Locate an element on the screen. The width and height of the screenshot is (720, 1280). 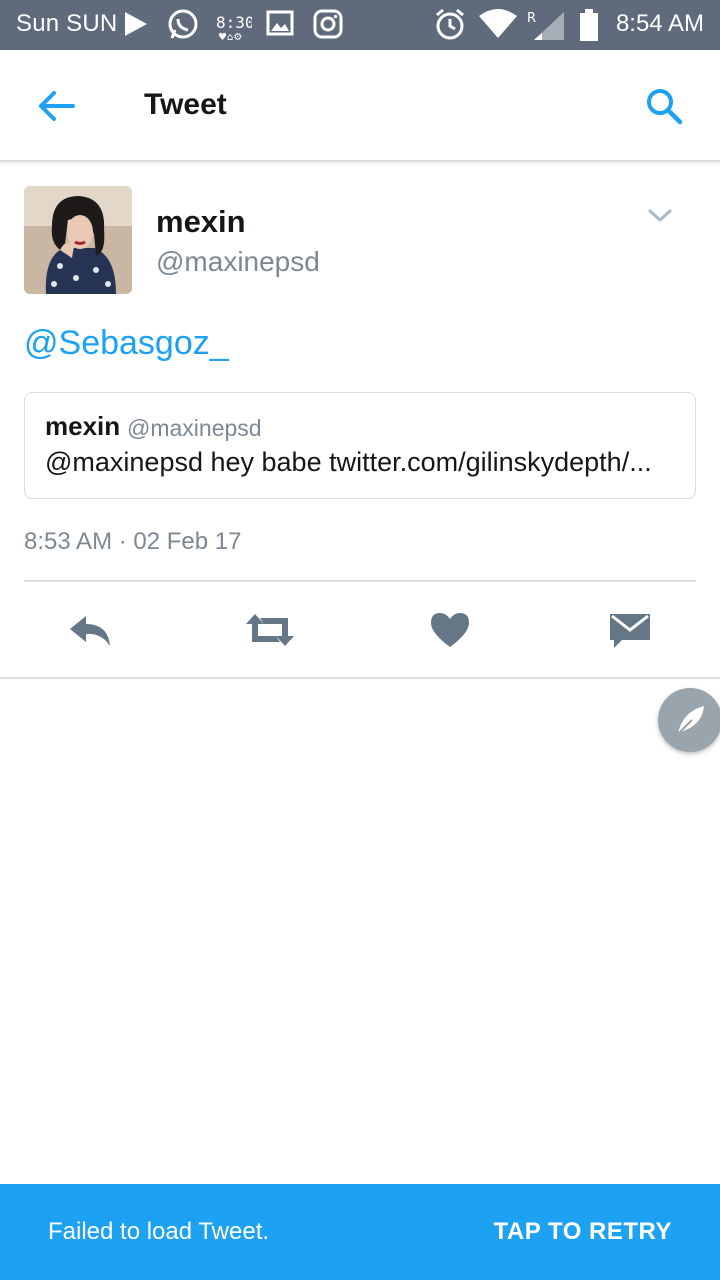
signal-roaming-icon: R is located at coordinates (546, 27).